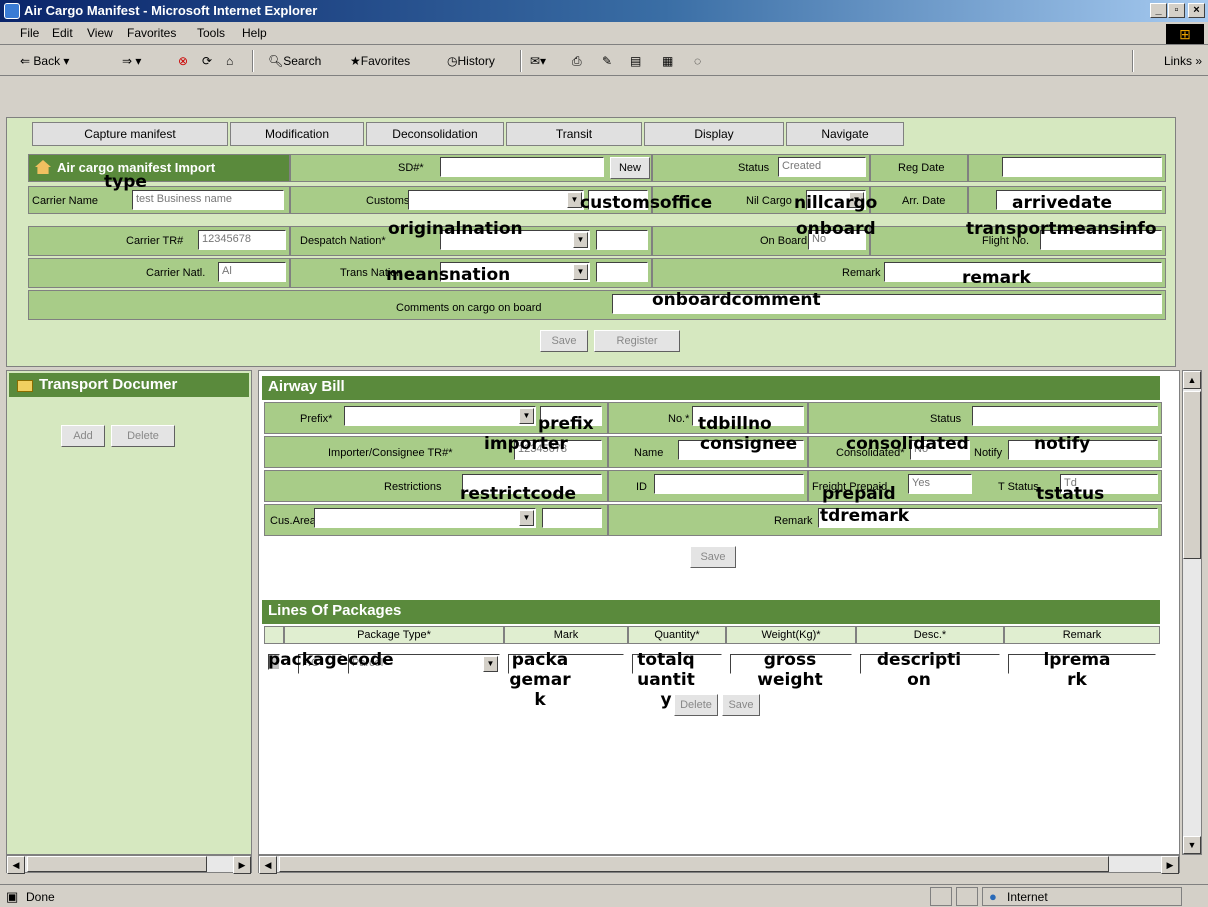 This screenshot has width=1208, height=907. Describe the element at coordinates (714, 134) in the screenshot. I see `tab-display: Display` at that location.